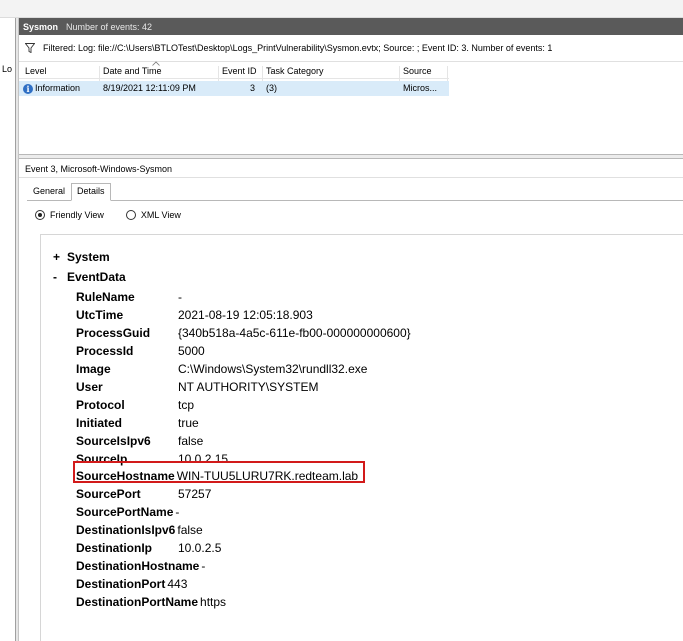 The image size is (683, 641). I want to click on collapse-minus-icon: -, so click(60, 277).